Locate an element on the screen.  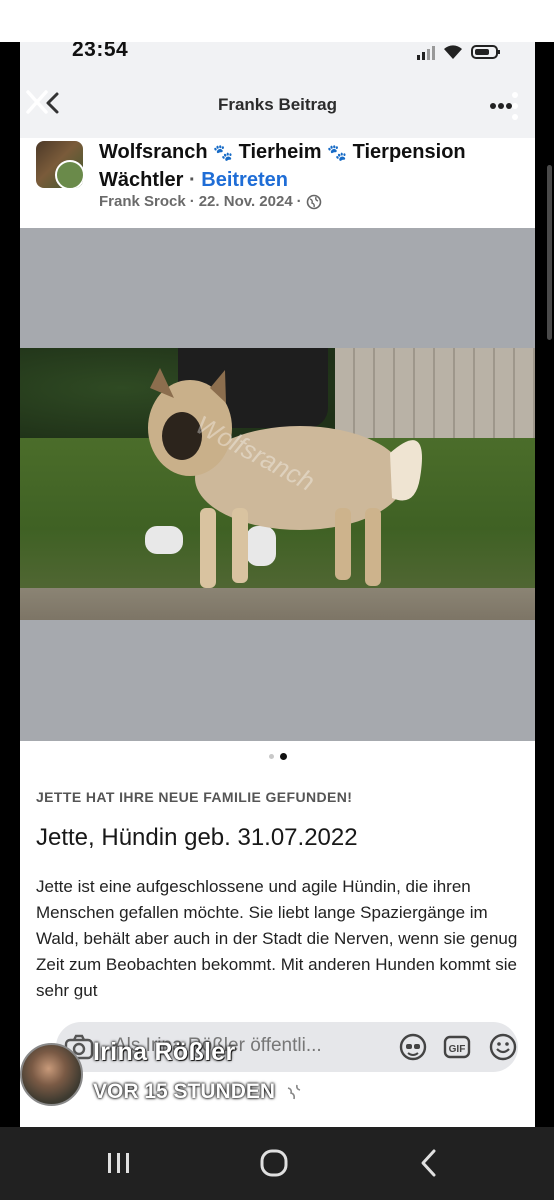
comment-time: VOR 15 STUNDEN is located at coordinates (199, 1092).